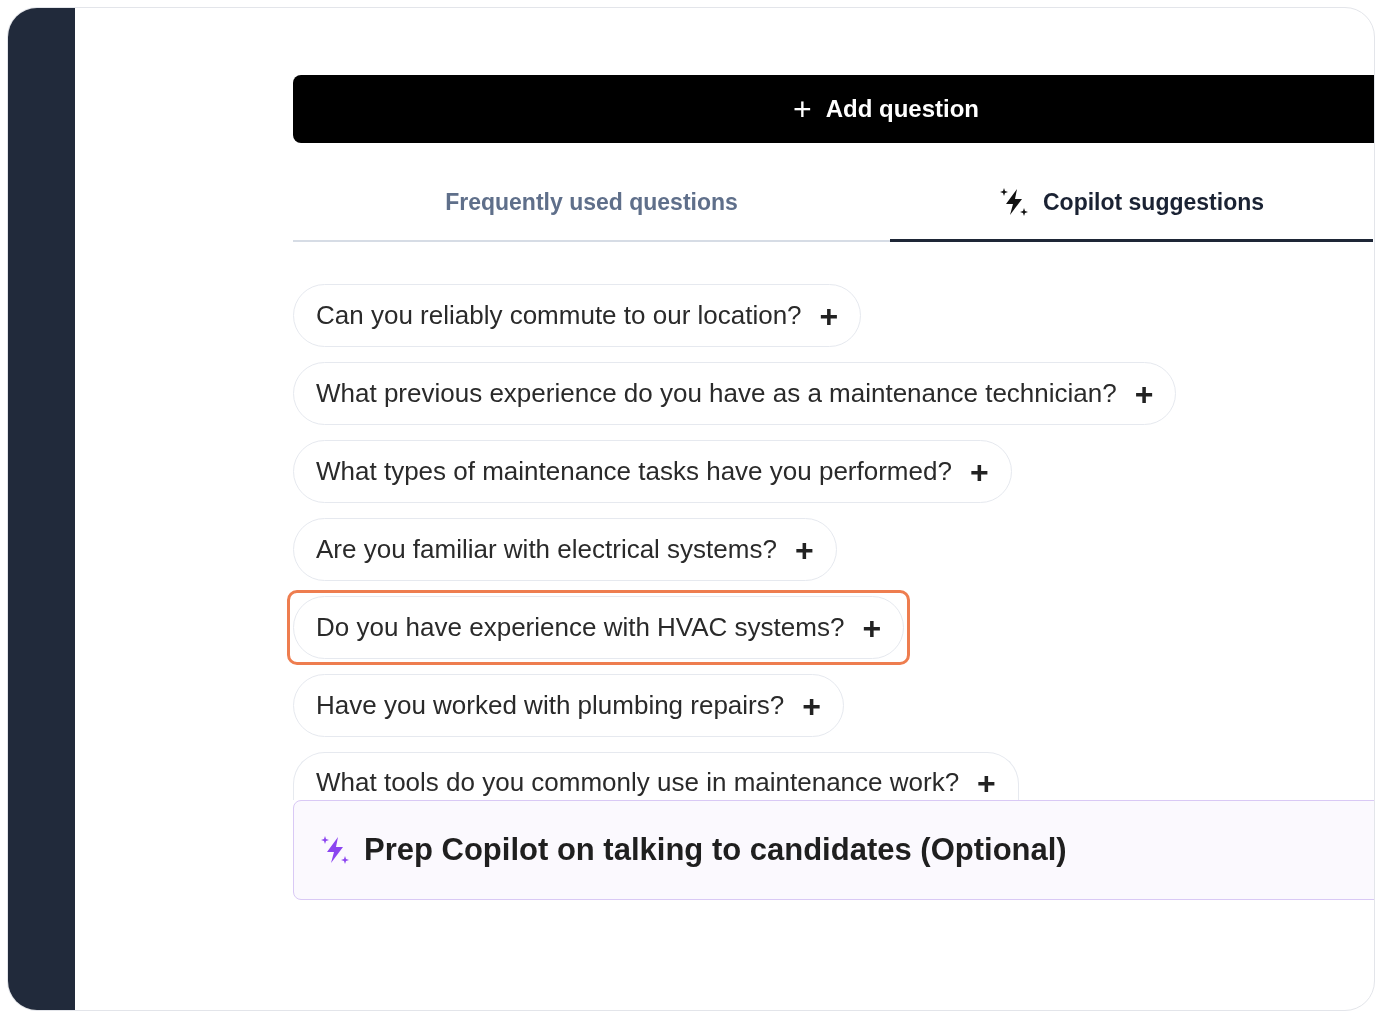  What do you see at coordinates (715, 850) in the screenshot?
I see `card-title: Prep Copilot on talking to candidates (Optional)` at bounding box center [715, 850].